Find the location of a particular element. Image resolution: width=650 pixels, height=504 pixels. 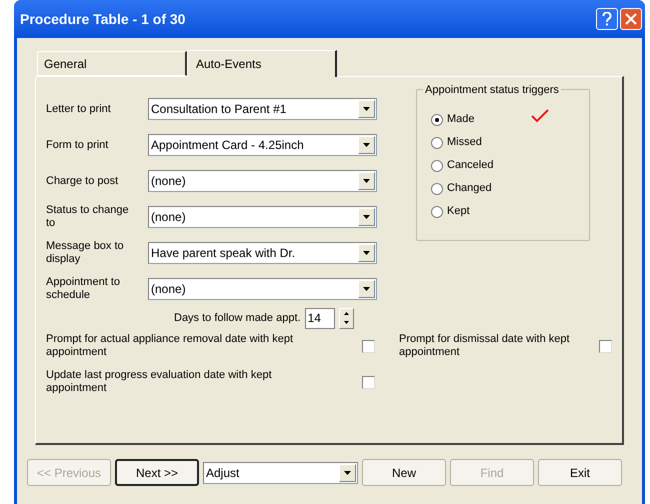

tab: General is located at coordinates (112, 63).